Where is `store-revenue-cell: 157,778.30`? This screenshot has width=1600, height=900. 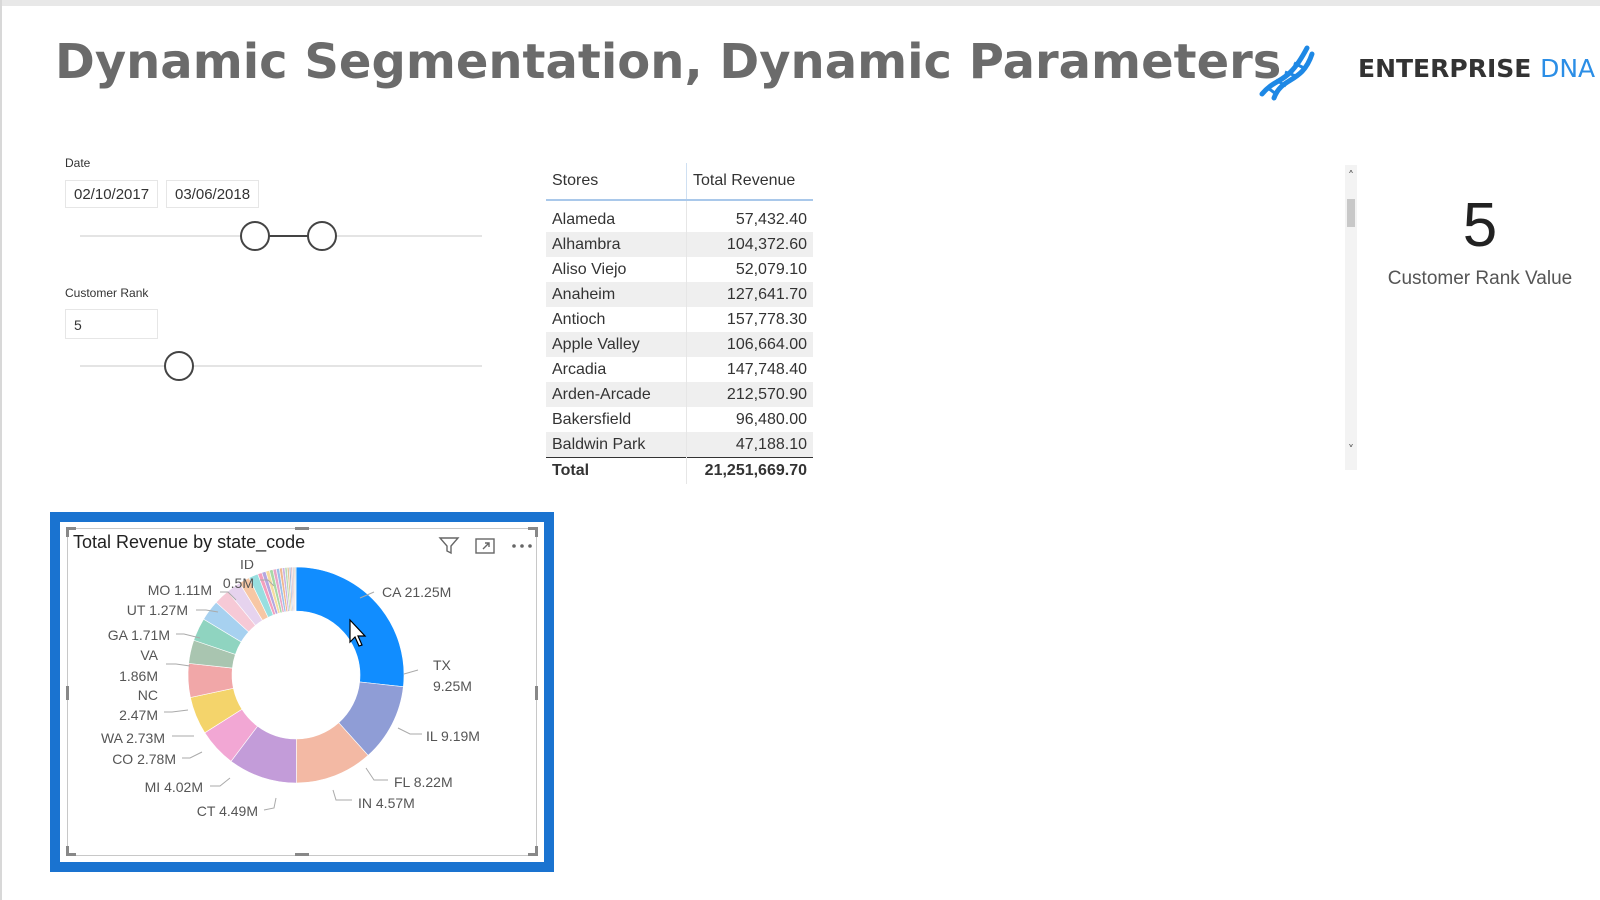
store-revenue-cell: 157,778.30 is located at coordinates (749, 319).